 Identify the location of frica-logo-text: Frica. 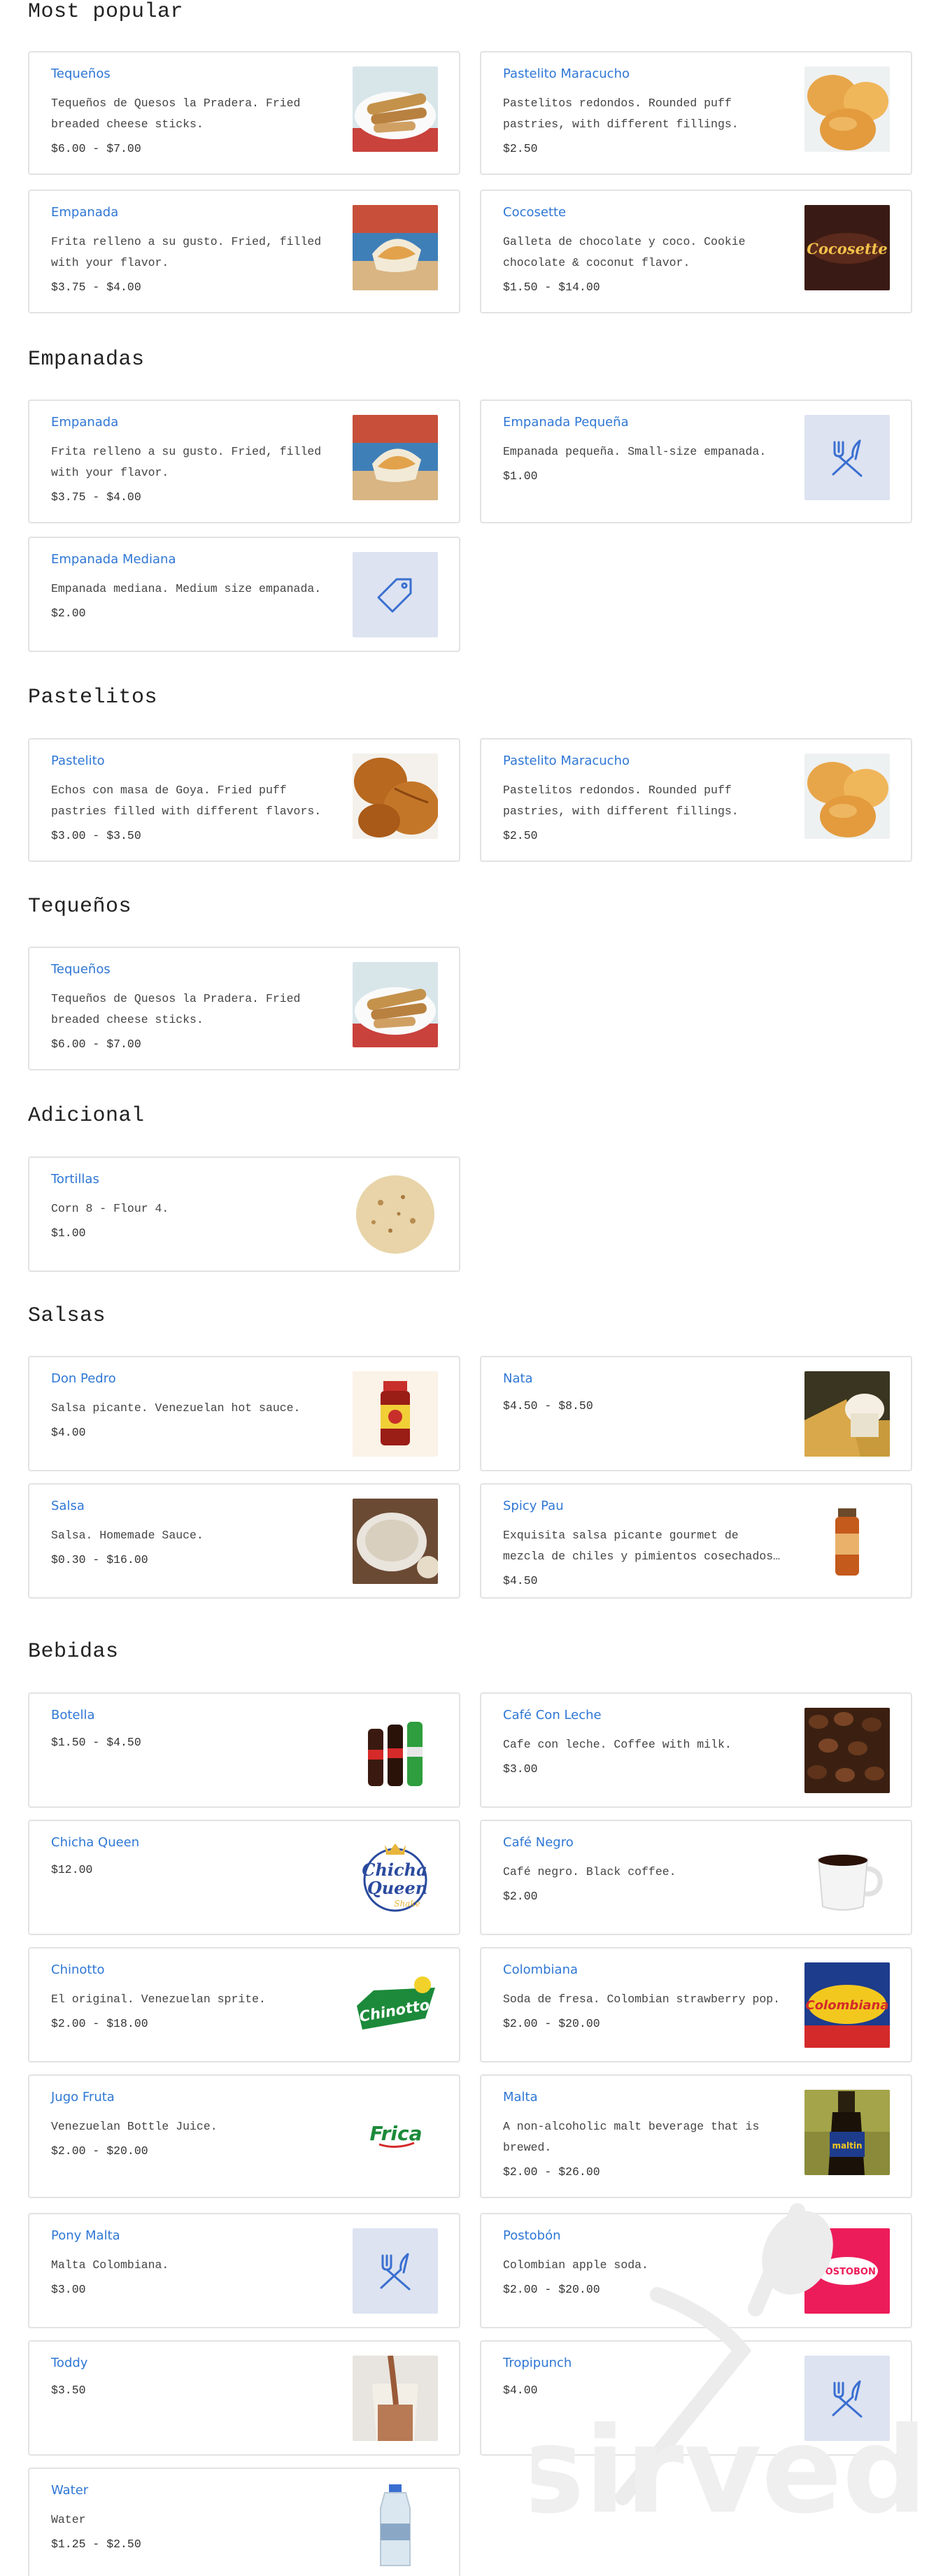
(396, 2133).